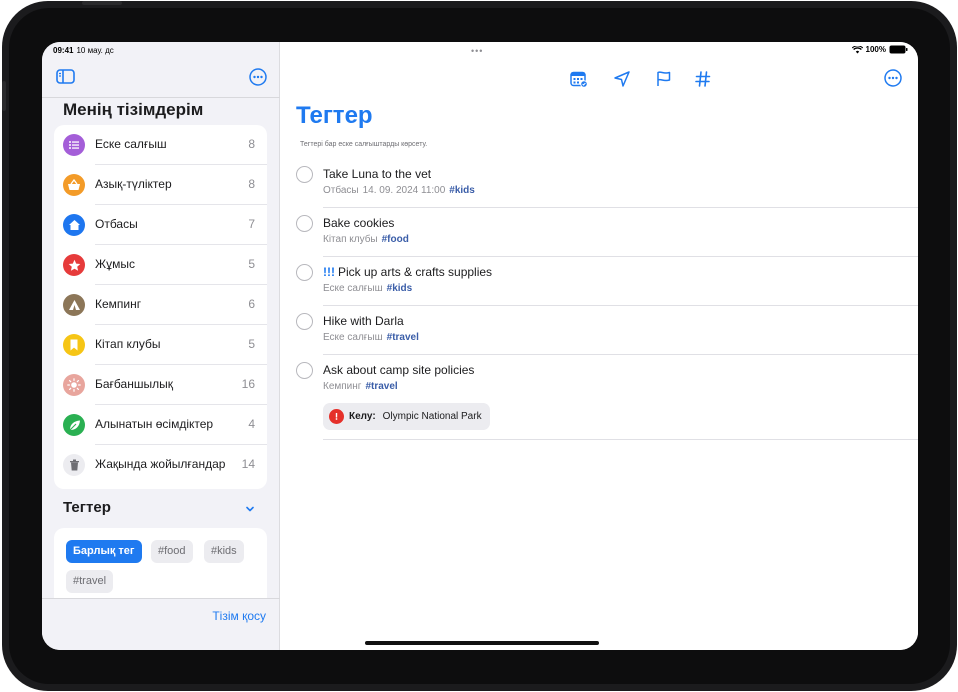 This screenshot has height=692, width=958. Describe the element at coordinates (74, 225) in the screenshot. I see `house-icon` at that location.